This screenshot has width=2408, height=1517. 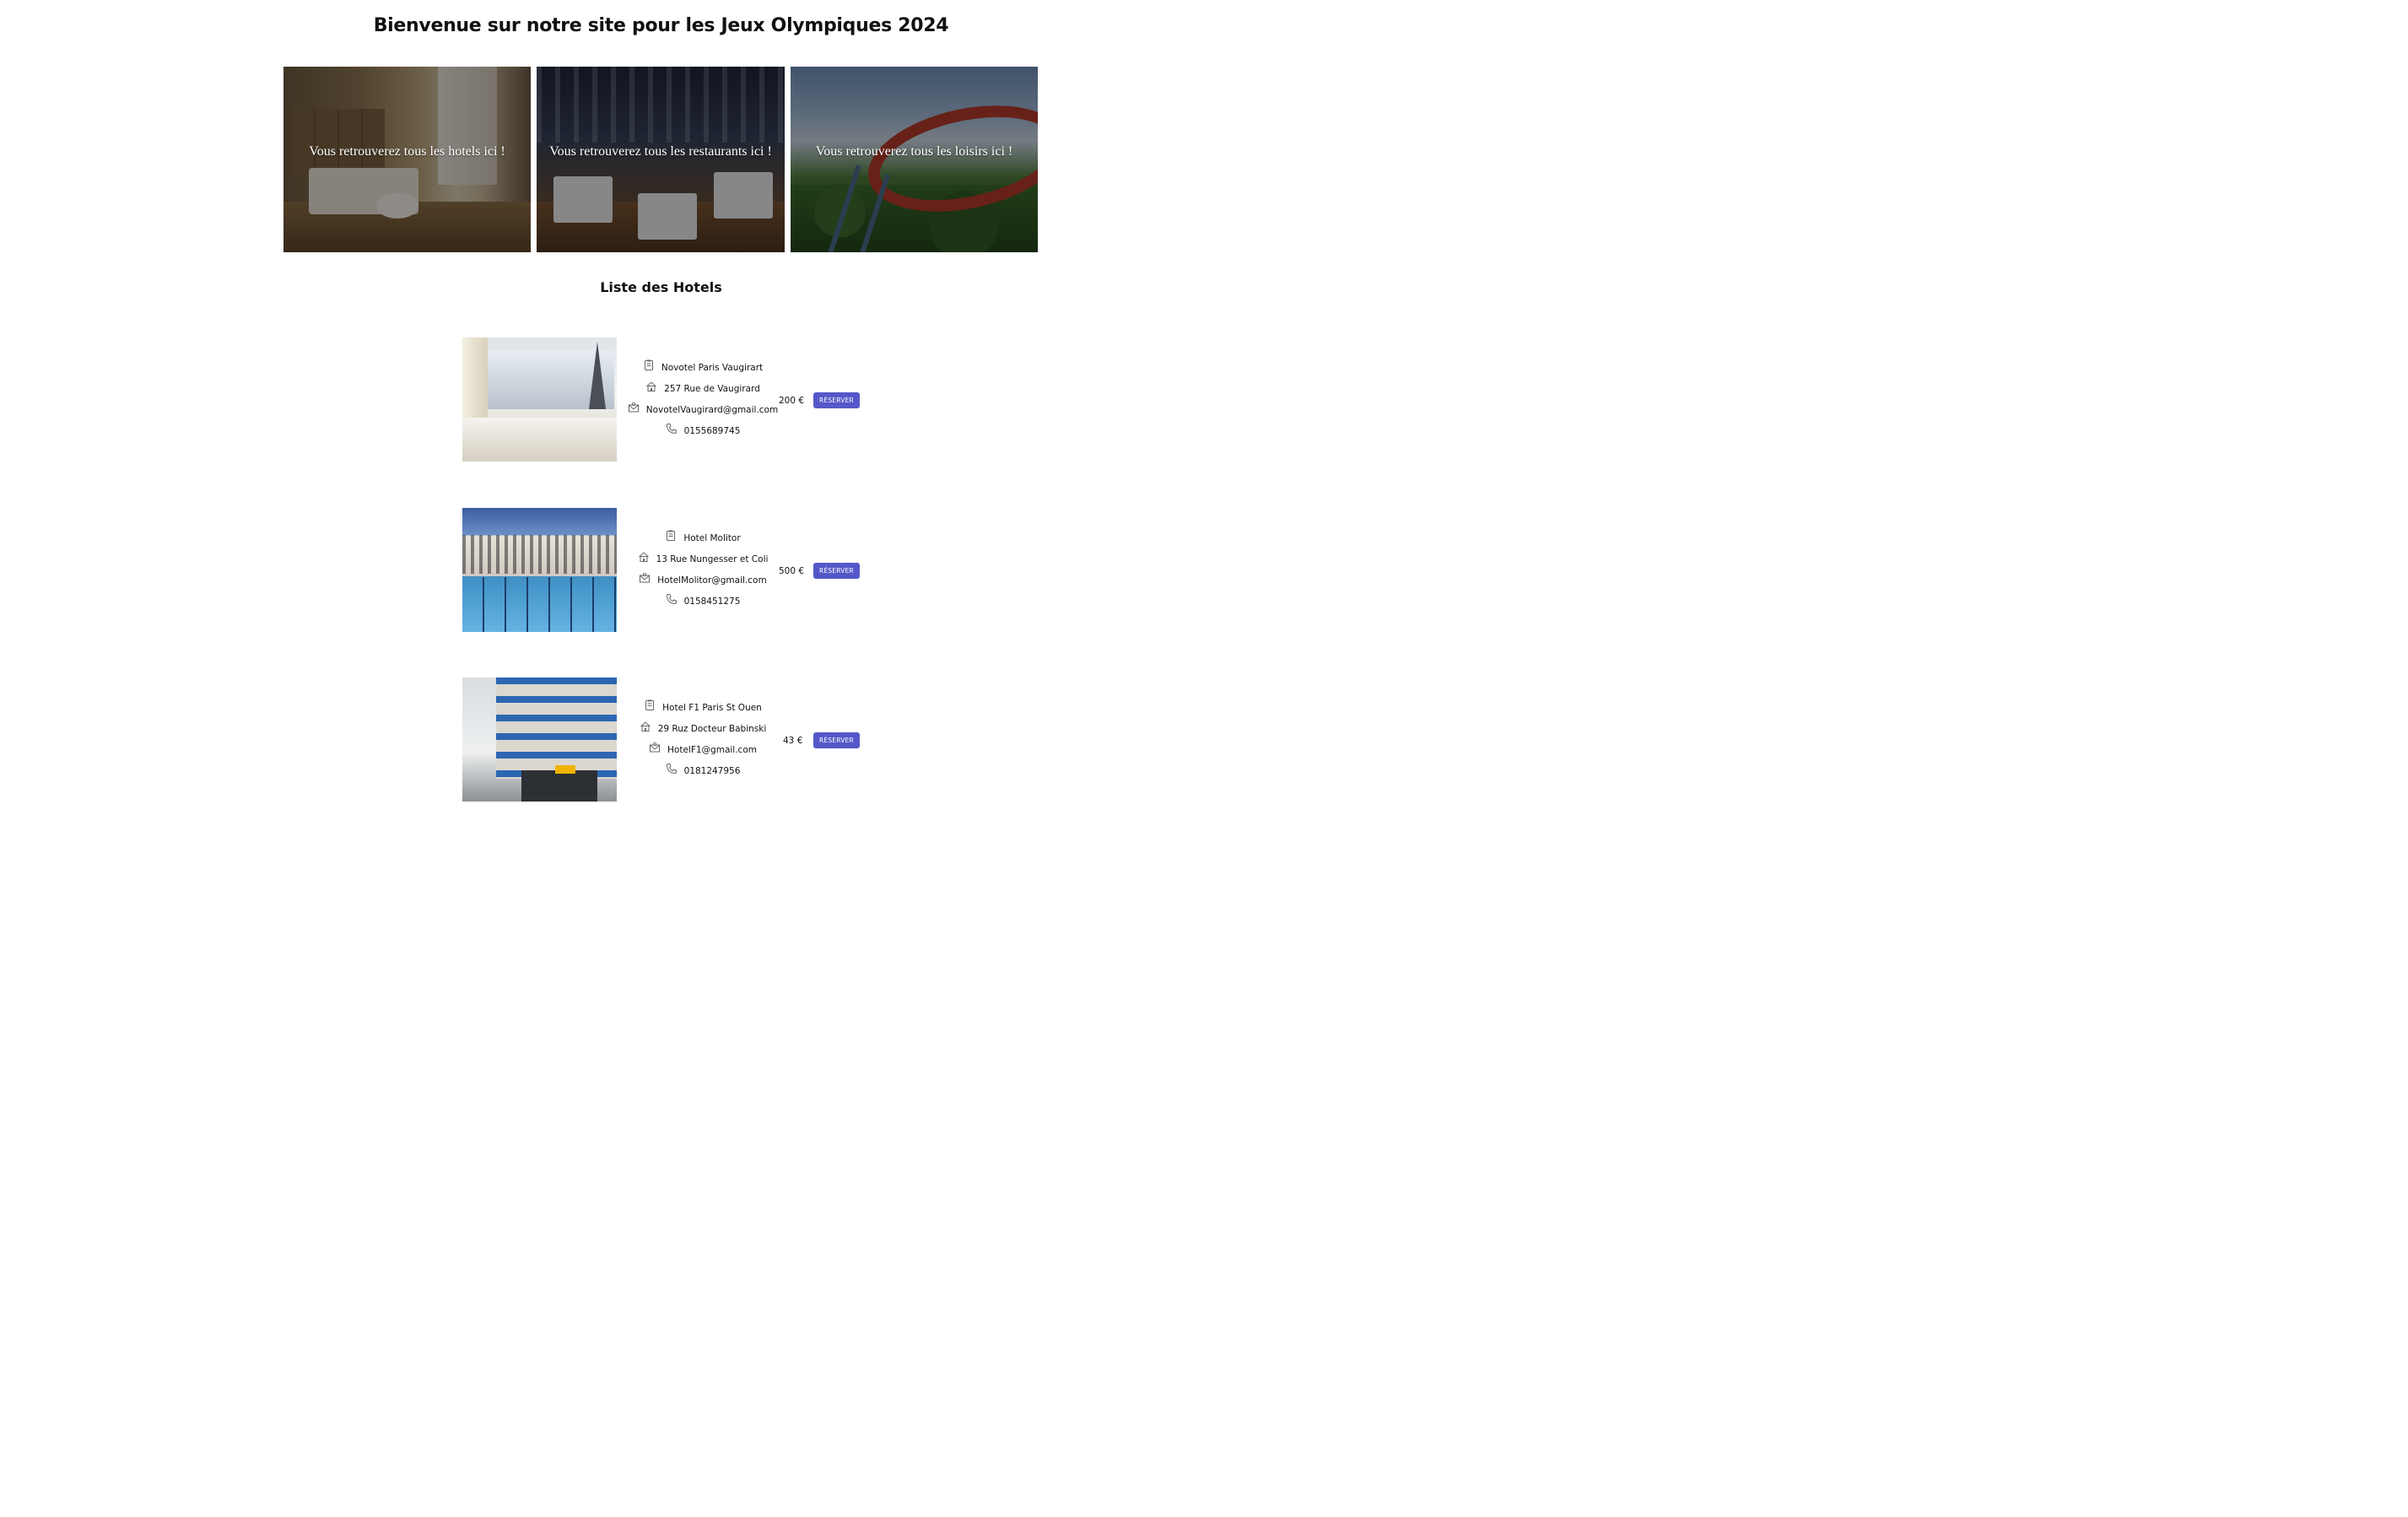 What do you see at coordinates (712, 708) in the screenshot?
I see `hotel-name: Hotel F1 Paris St Ouen` at bounding box center [712, 708].